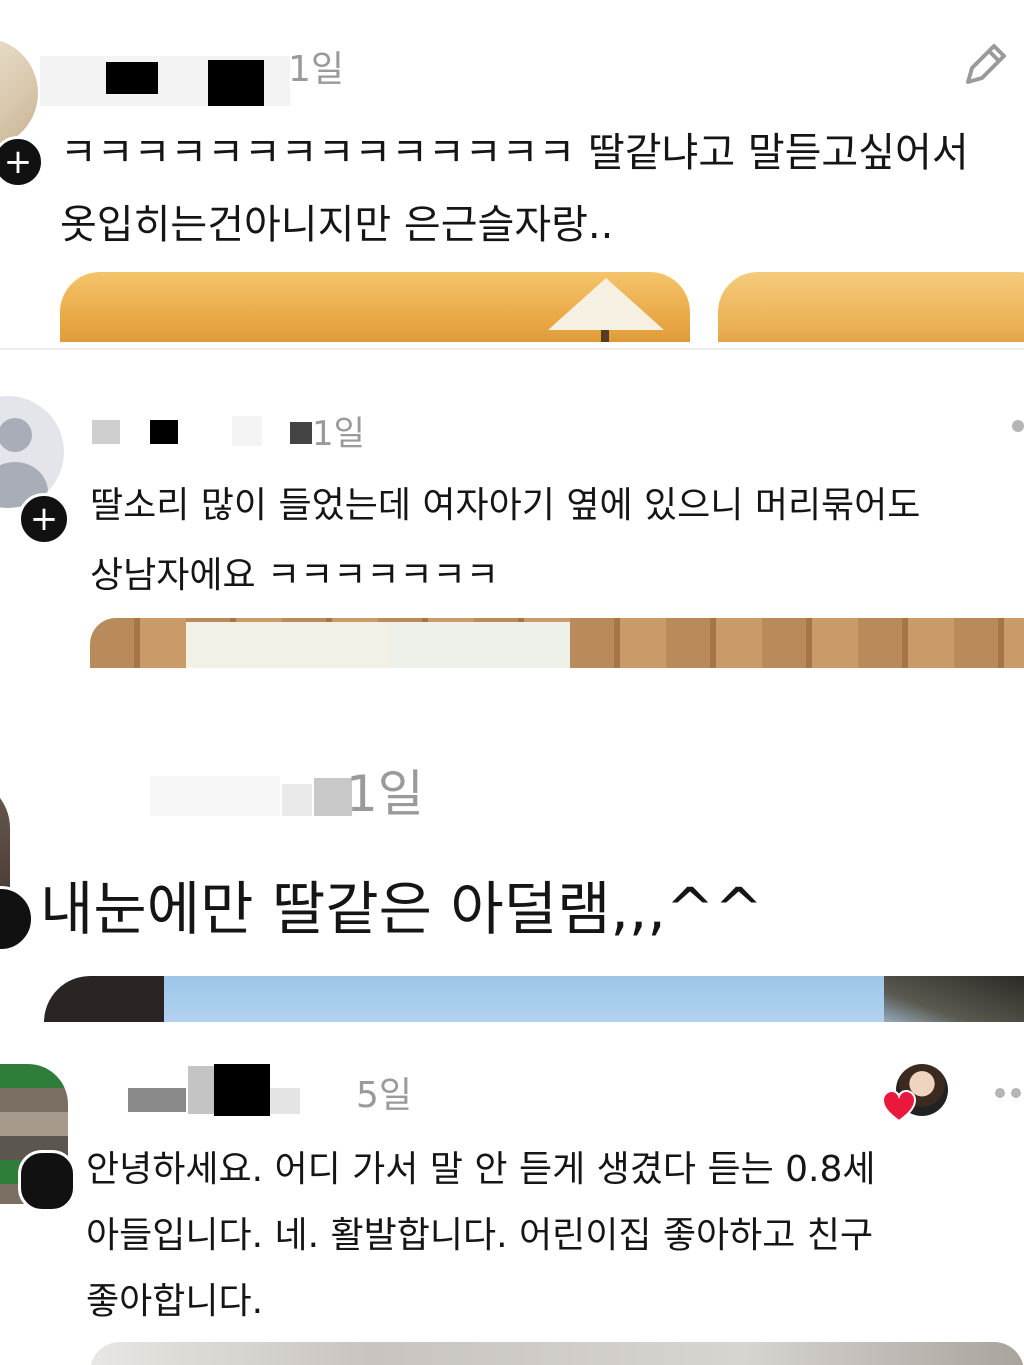 The width and height of the screenshot is (1024, 1365). I want to click on pencil-icon, so click(985, 65).